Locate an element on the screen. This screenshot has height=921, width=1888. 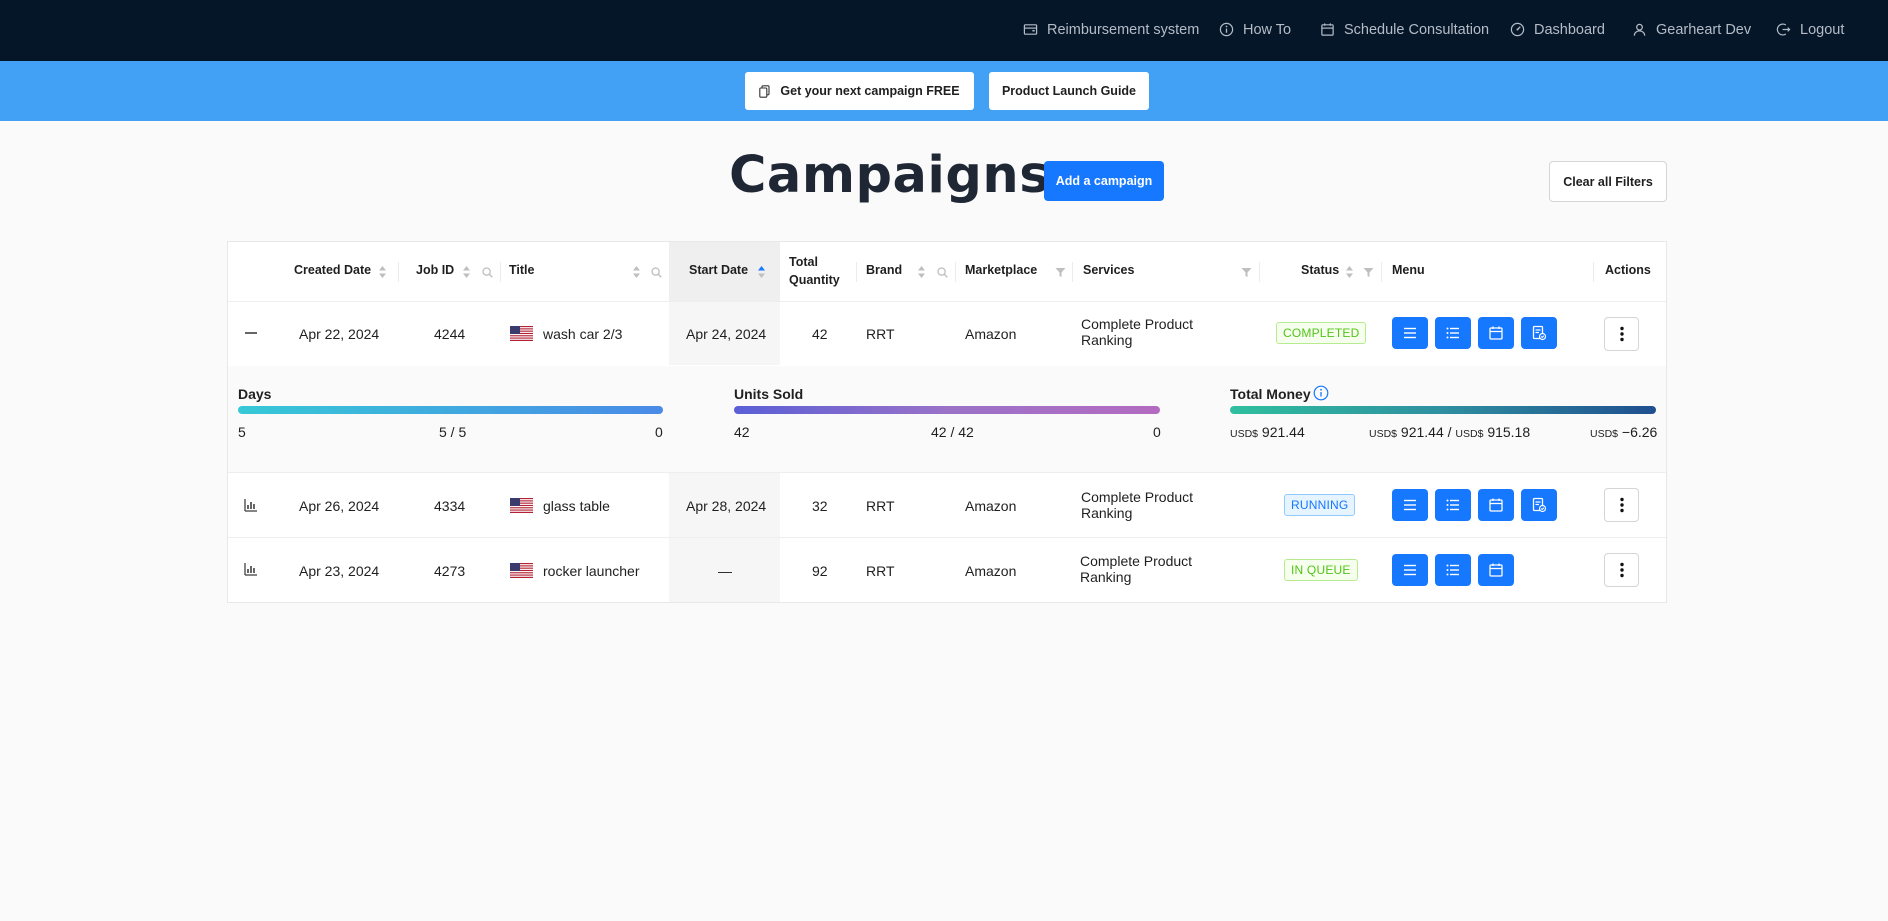
list-icon is located at coordinates (1452, 333).